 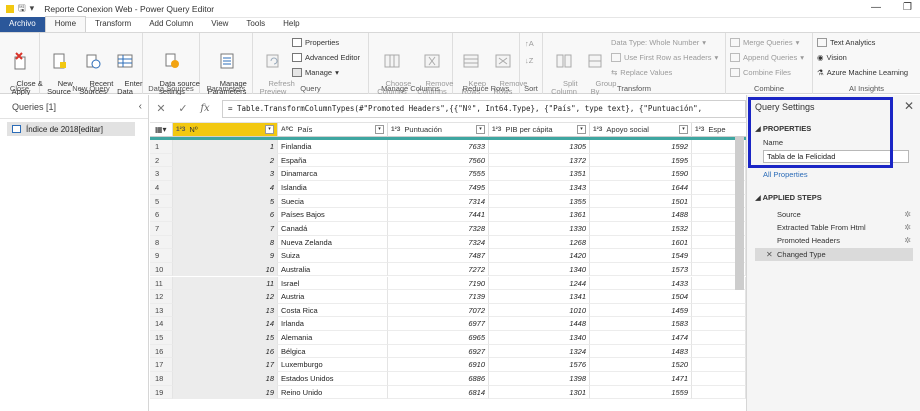 I want to click on table-row: 11 11 Israel 7190 1244 1433, so click(x=448, y=283).